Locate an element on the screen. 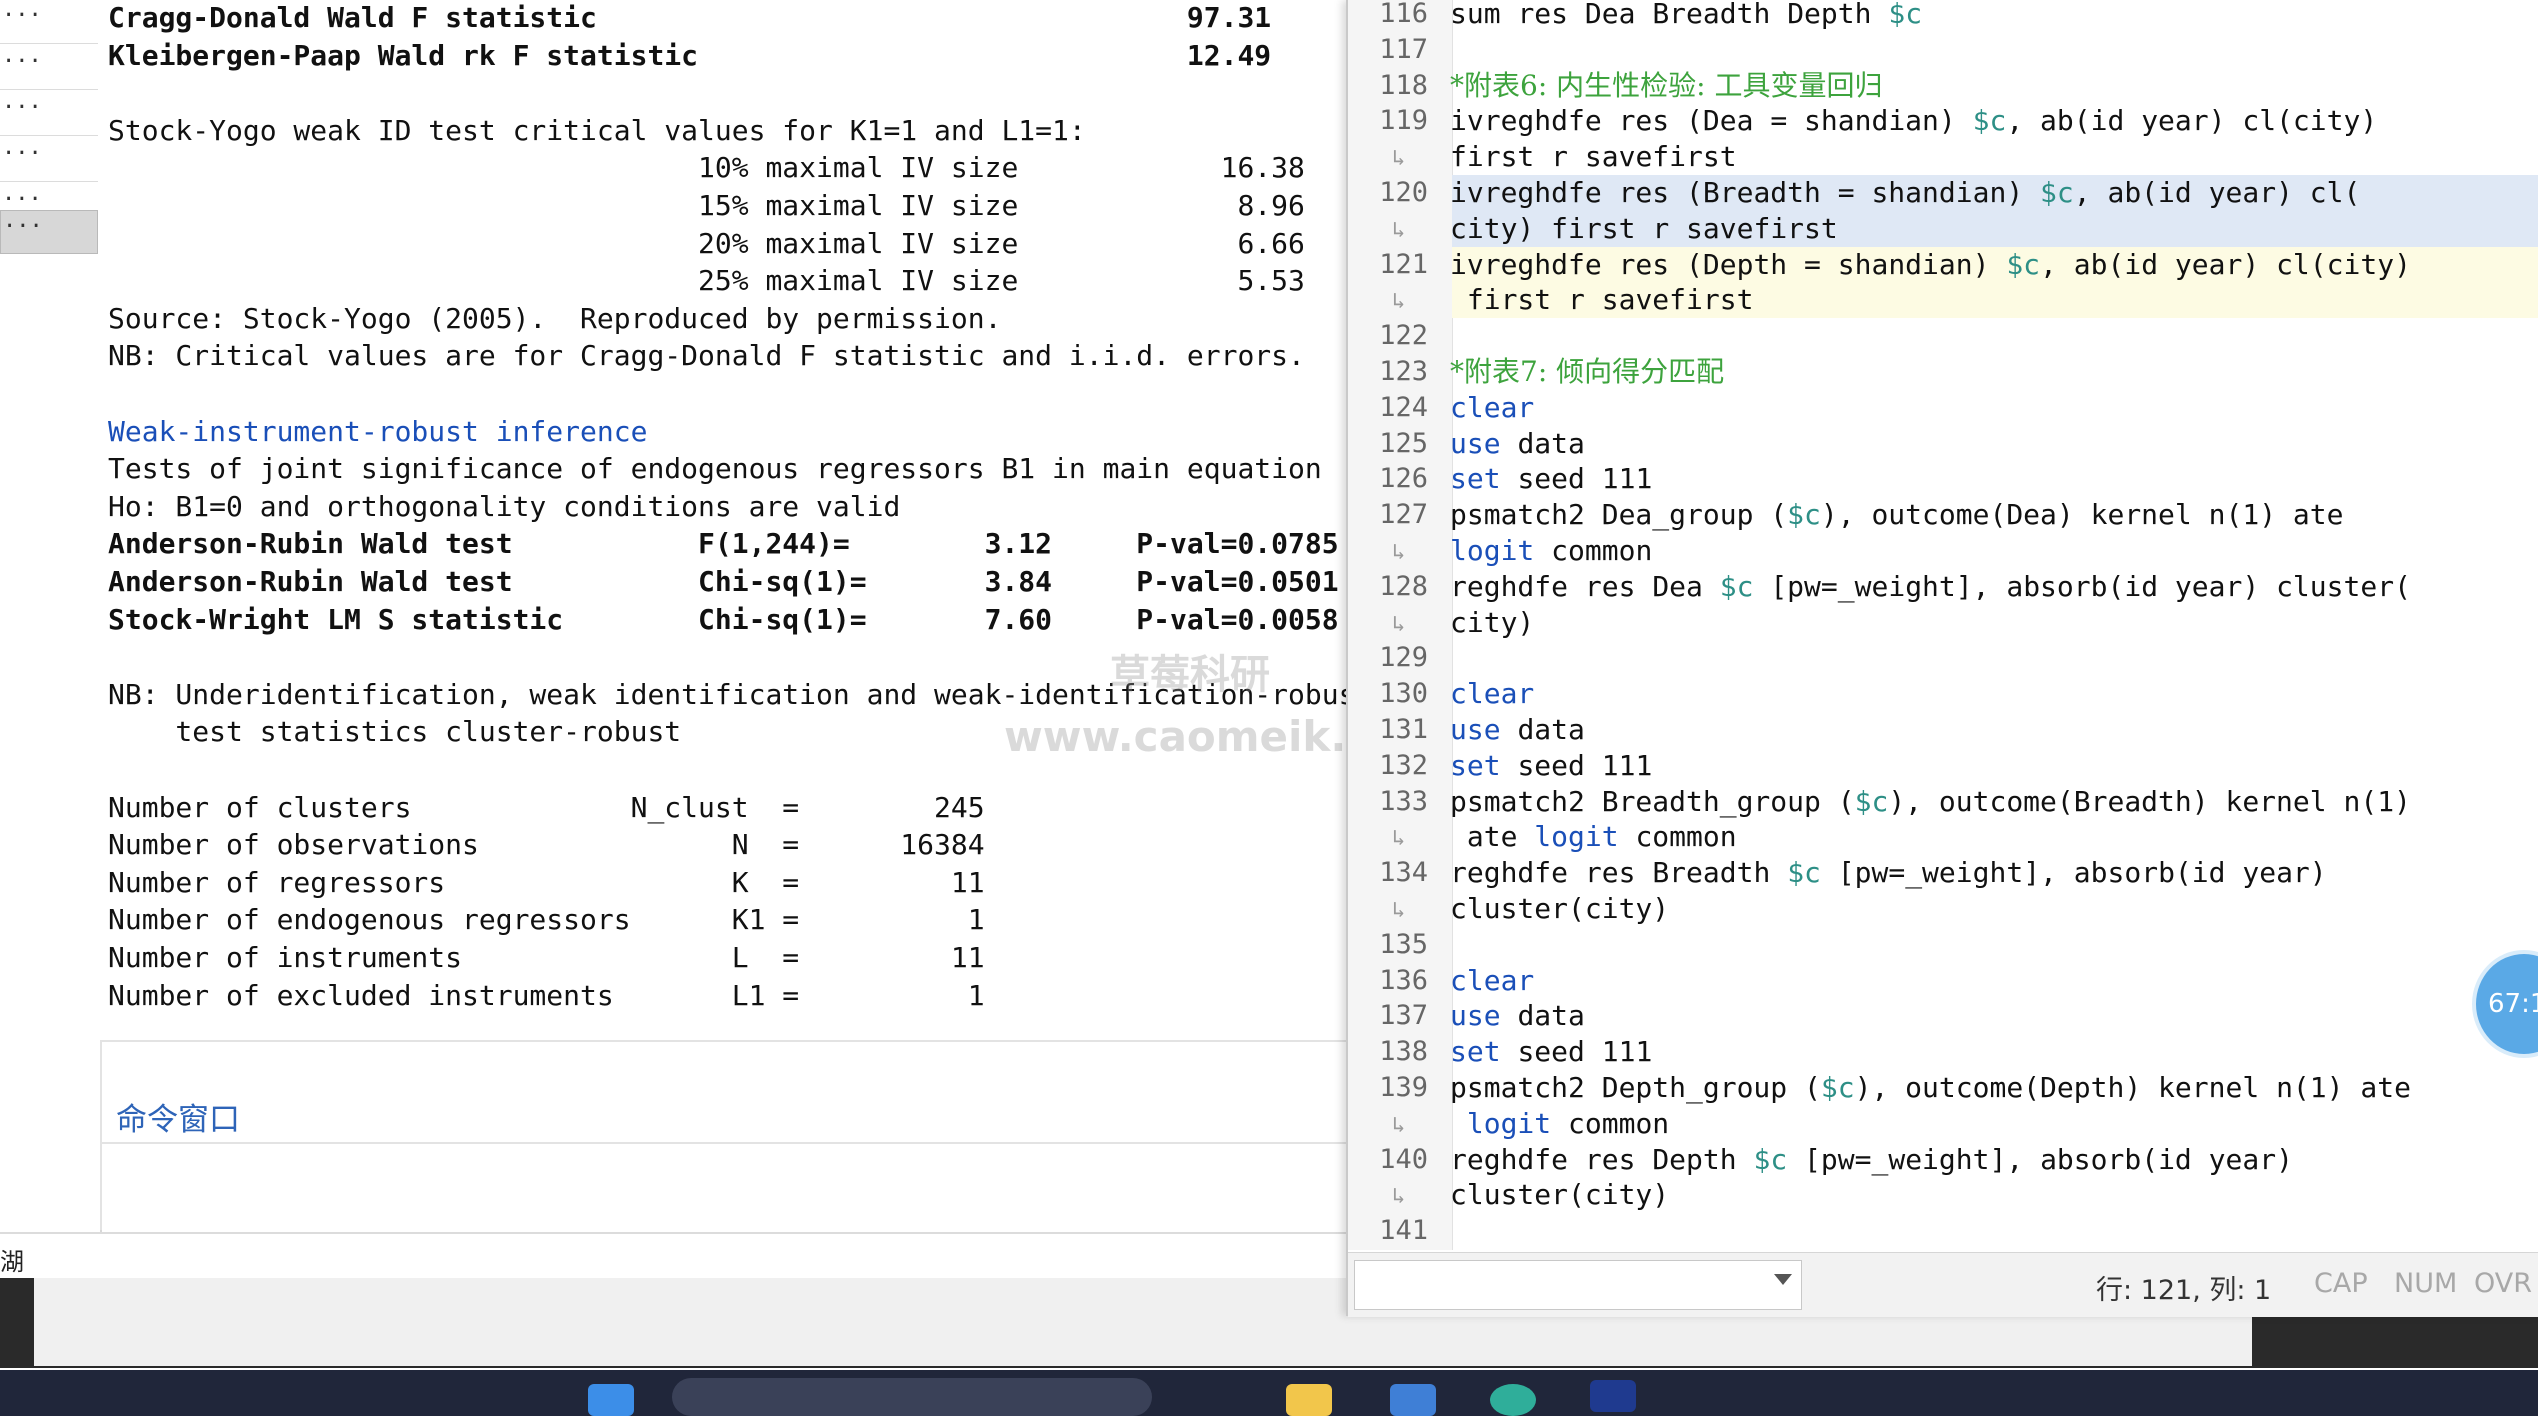 This screenshot has height=1416, width=2538. windows-start-icon is located at coordinates (611, 1400).